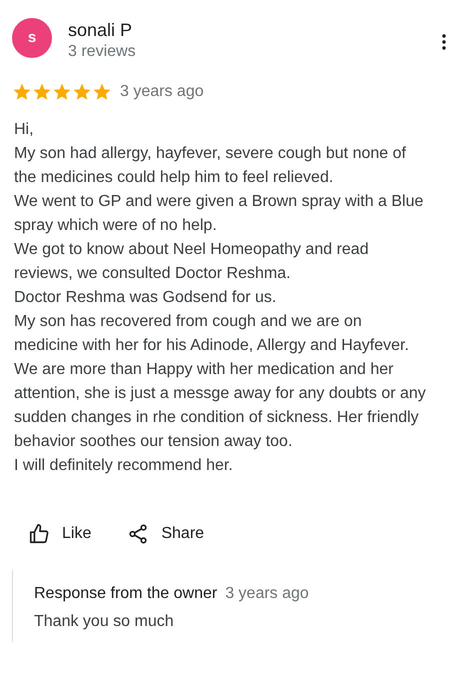 The image size is (464, 696). I want to click on share-button: Share, so click(165, 534).